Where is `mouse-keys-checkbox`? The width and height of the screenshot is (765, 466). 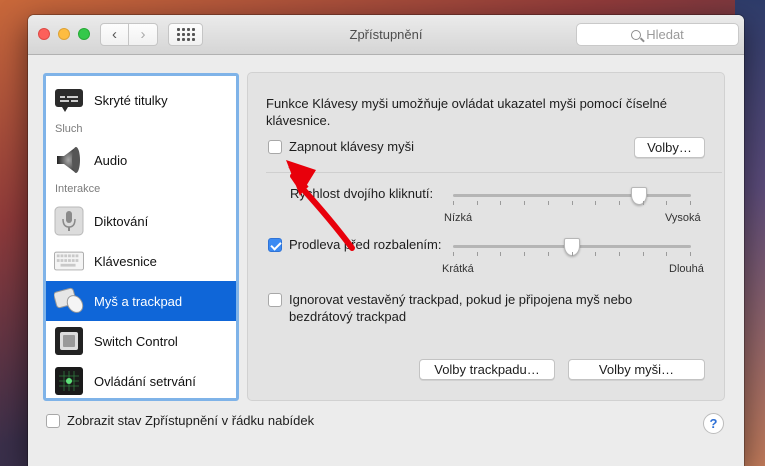
mouse-keys-checkbox is located at coordinates (275, 146).